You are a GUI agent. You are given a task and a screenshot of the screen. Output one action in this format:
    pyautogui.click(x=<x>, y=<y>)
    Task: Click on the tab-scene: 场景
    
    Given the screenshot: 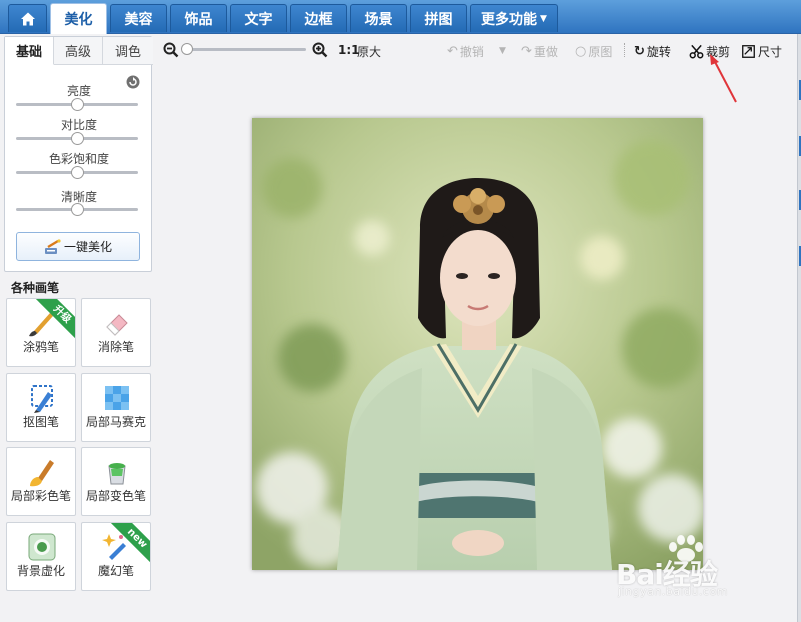 What is the action you would take?
    pyautogui.click(x=378, y=18)
    